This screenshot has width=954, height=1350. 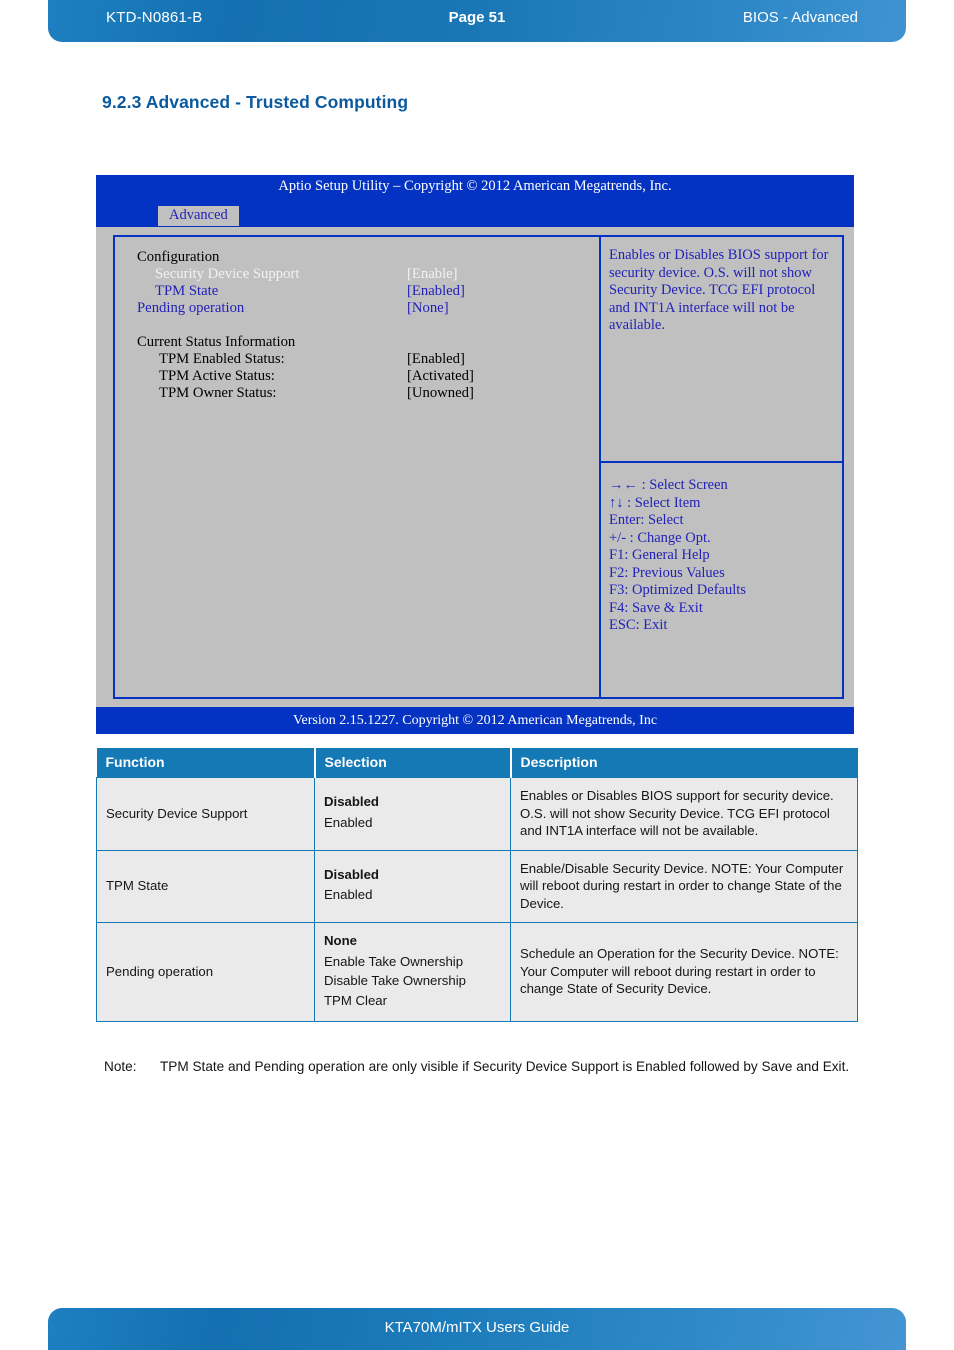 What do you see at coordinates (368, 342) in the screenshot?
I see `current-status-heading: Current Status Information` at bounding box center [368, 342].